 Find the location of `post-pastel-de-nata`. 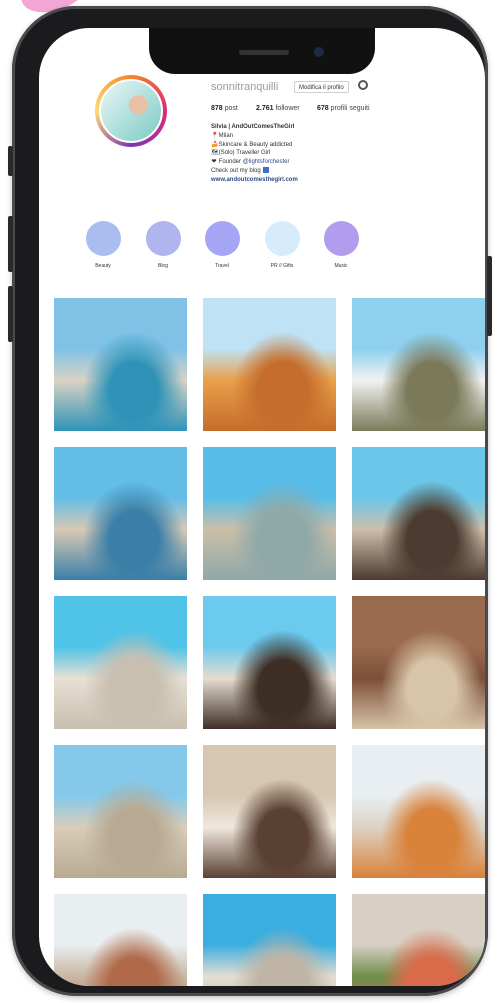

post-pastel-de-nata is located at coordinates (269, 364).